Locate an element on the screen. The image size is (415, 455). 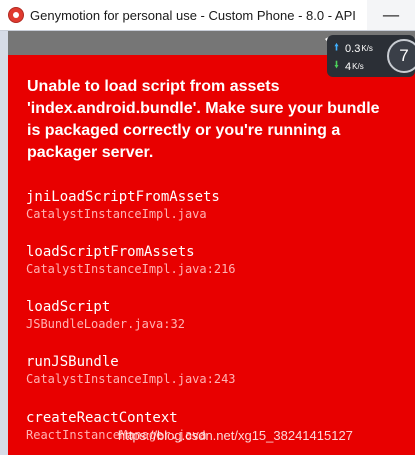
minimize-icon: — is located at coordinates (391, 15).